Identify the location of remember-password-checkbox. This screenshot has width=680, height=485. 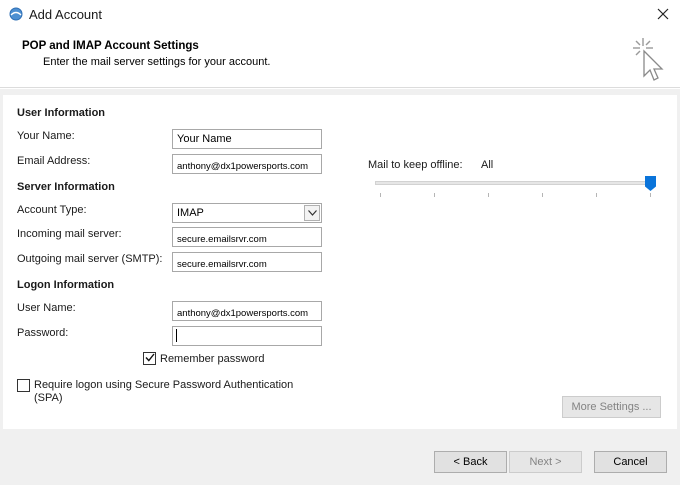
(149, 358).